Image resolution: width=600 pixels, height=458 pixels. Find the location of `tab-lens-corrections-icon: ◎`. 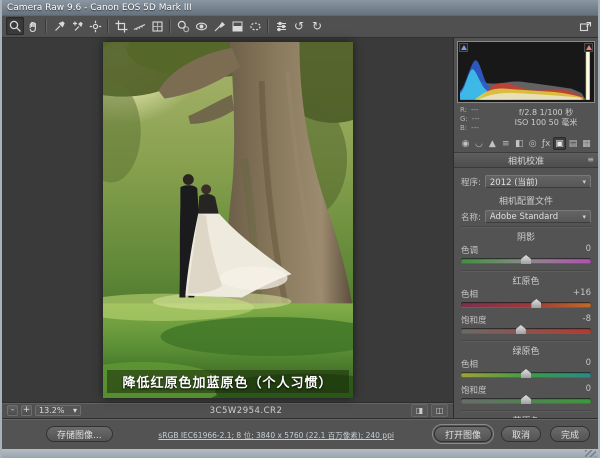

tab-lens-corrections-icon: ◎ is located at coordinates (532, 143).